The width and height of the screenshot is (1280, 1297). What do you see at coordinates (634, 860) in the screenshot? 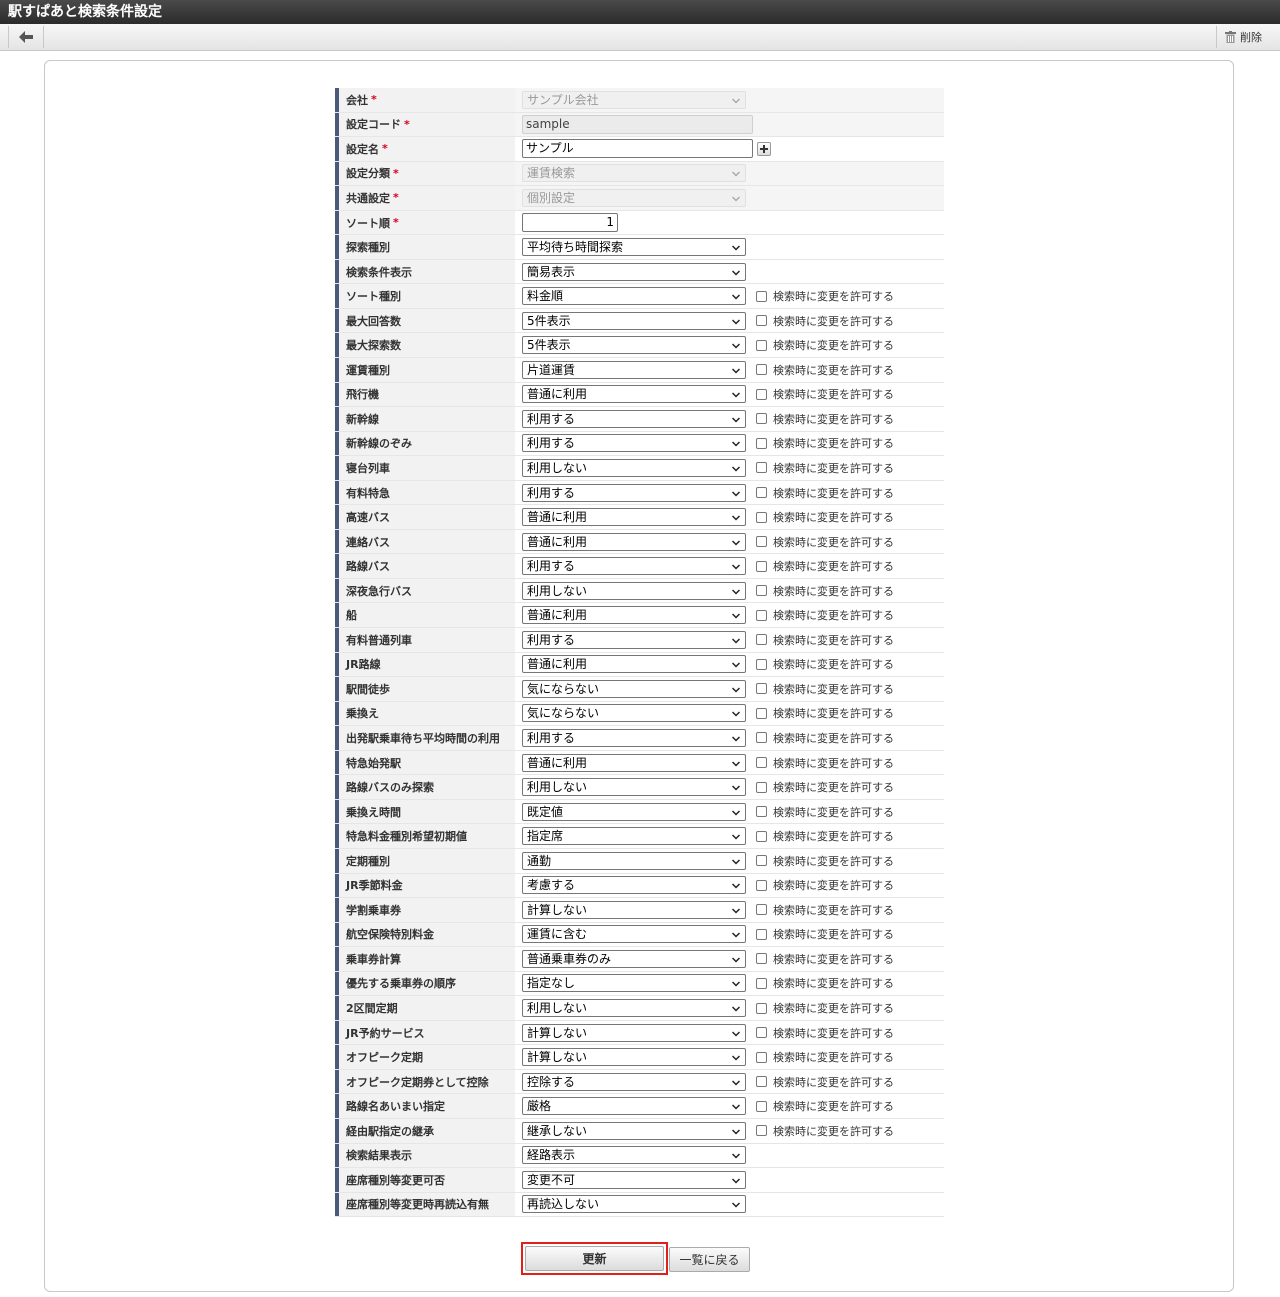
I see `field-select: 通勤` at bounding box center [634, 860].